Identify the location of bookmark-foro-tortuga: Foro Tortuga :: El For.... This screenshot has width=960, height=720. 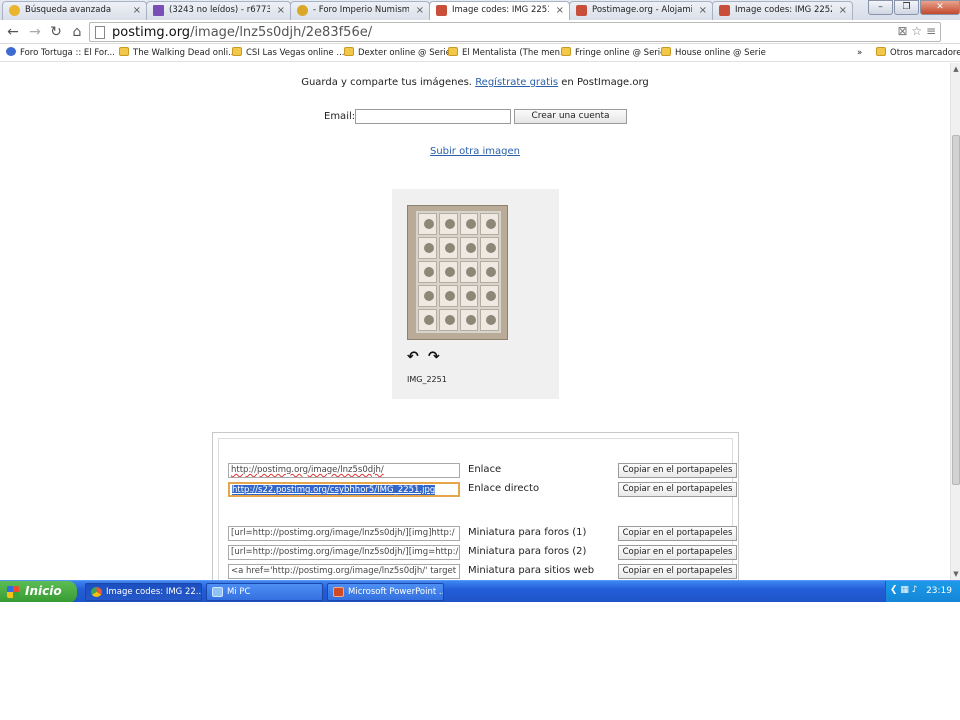
(60, 53).